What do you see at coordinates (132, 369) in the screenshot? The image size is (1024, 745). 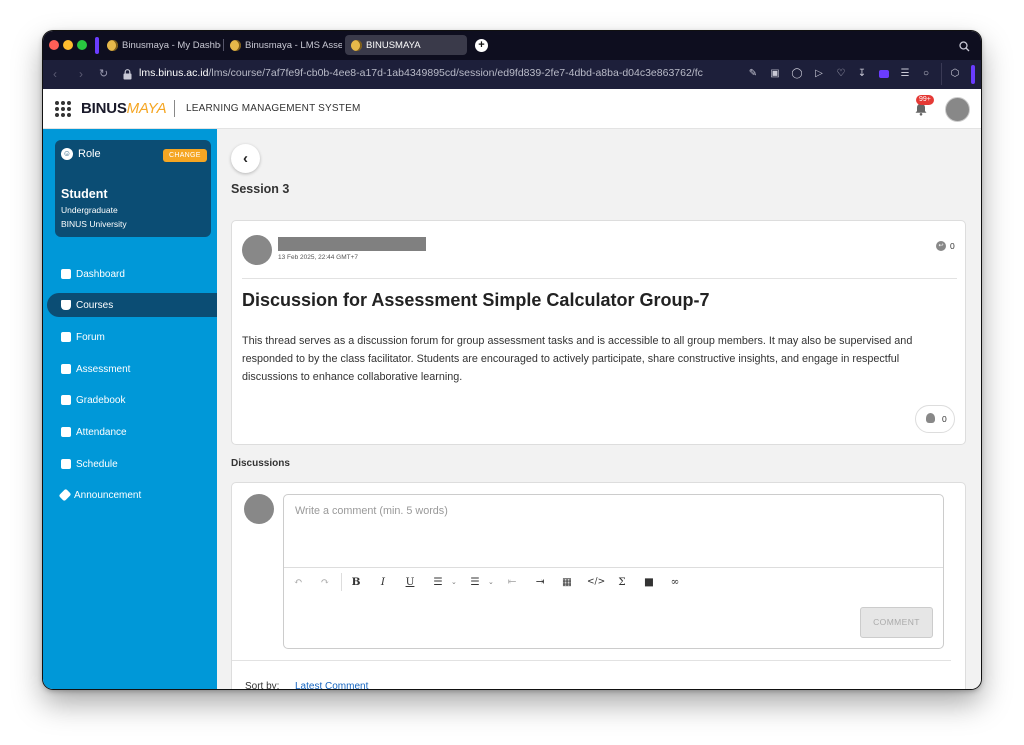 I see `sidebar-item-assessment: Assessment` at bounding box center [132, 369].